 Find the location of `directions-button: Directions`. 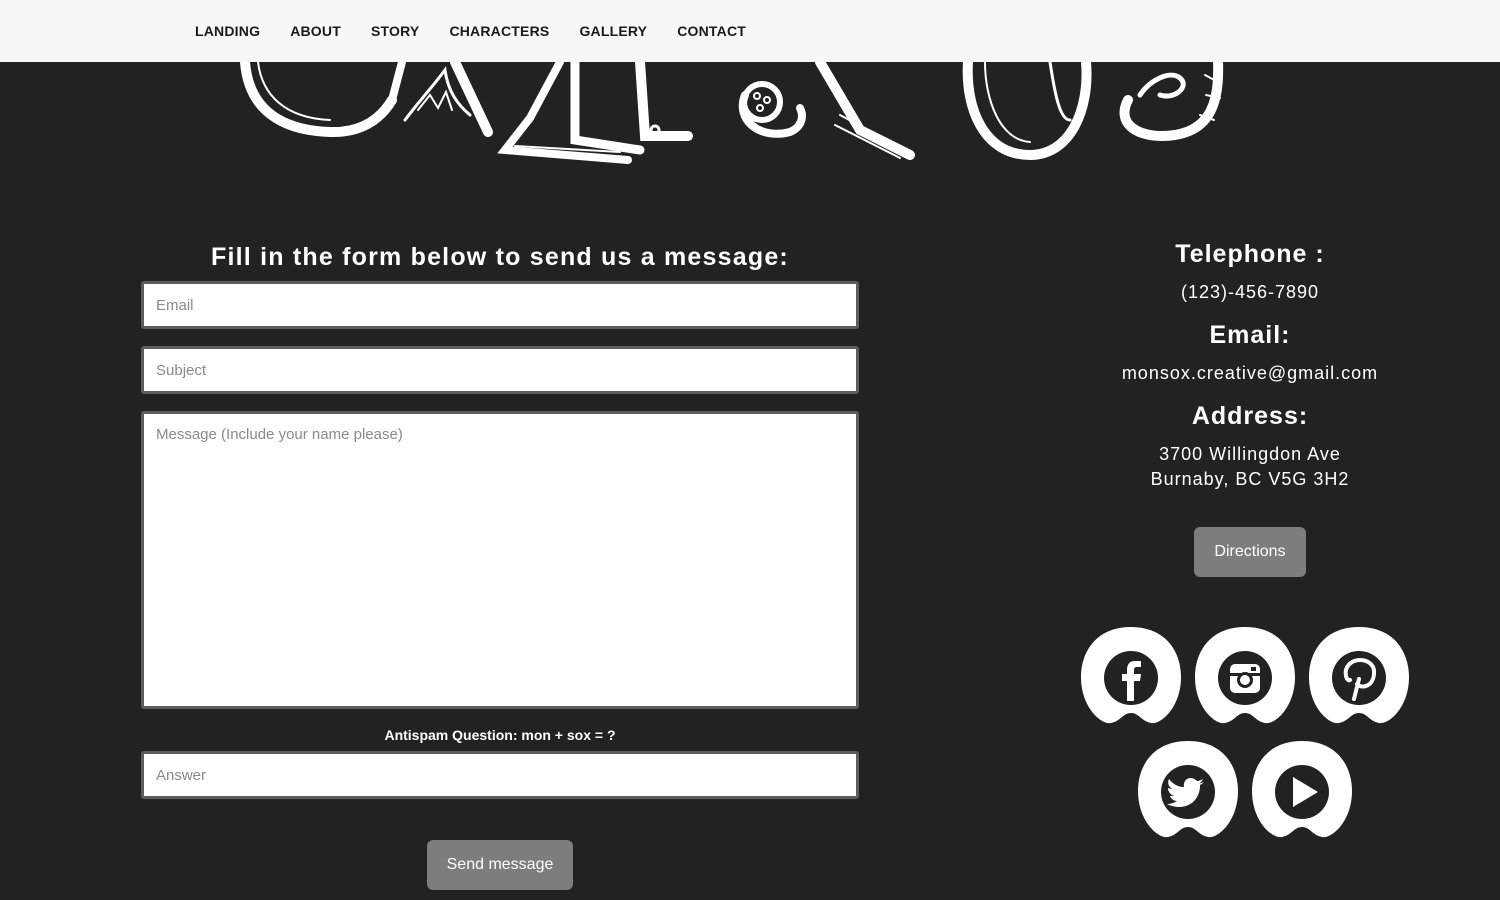

directions-button: Directions is located at coordinates (1250, 552).